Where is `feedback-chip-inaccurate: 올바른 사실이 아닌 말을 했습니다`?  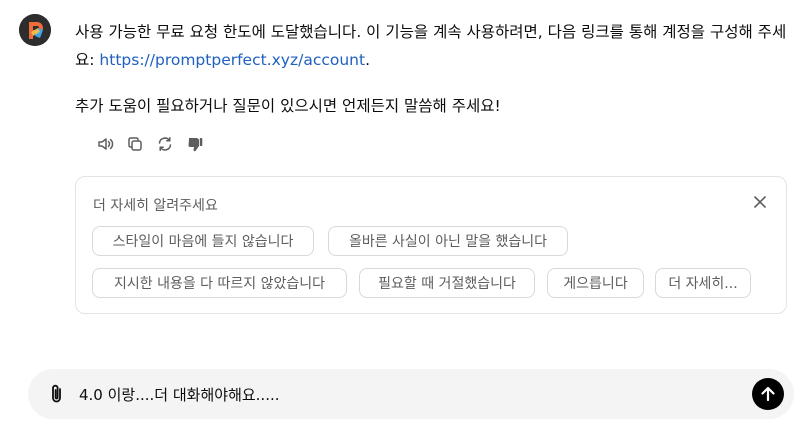
feedback-chip-inaccurate: 올바른 사실이 아닌 말을 했습니다 is located at coordinates (448, 241).